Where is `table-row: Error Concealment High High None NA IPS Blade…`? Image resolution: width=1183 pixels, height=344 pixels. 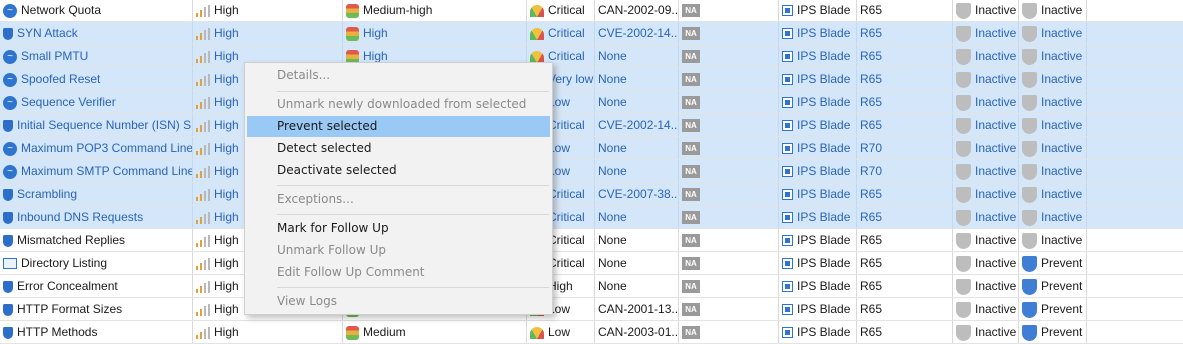
table-row: Error Concealment High High None NA IPS Blade… is located at coordinates (591, 286).